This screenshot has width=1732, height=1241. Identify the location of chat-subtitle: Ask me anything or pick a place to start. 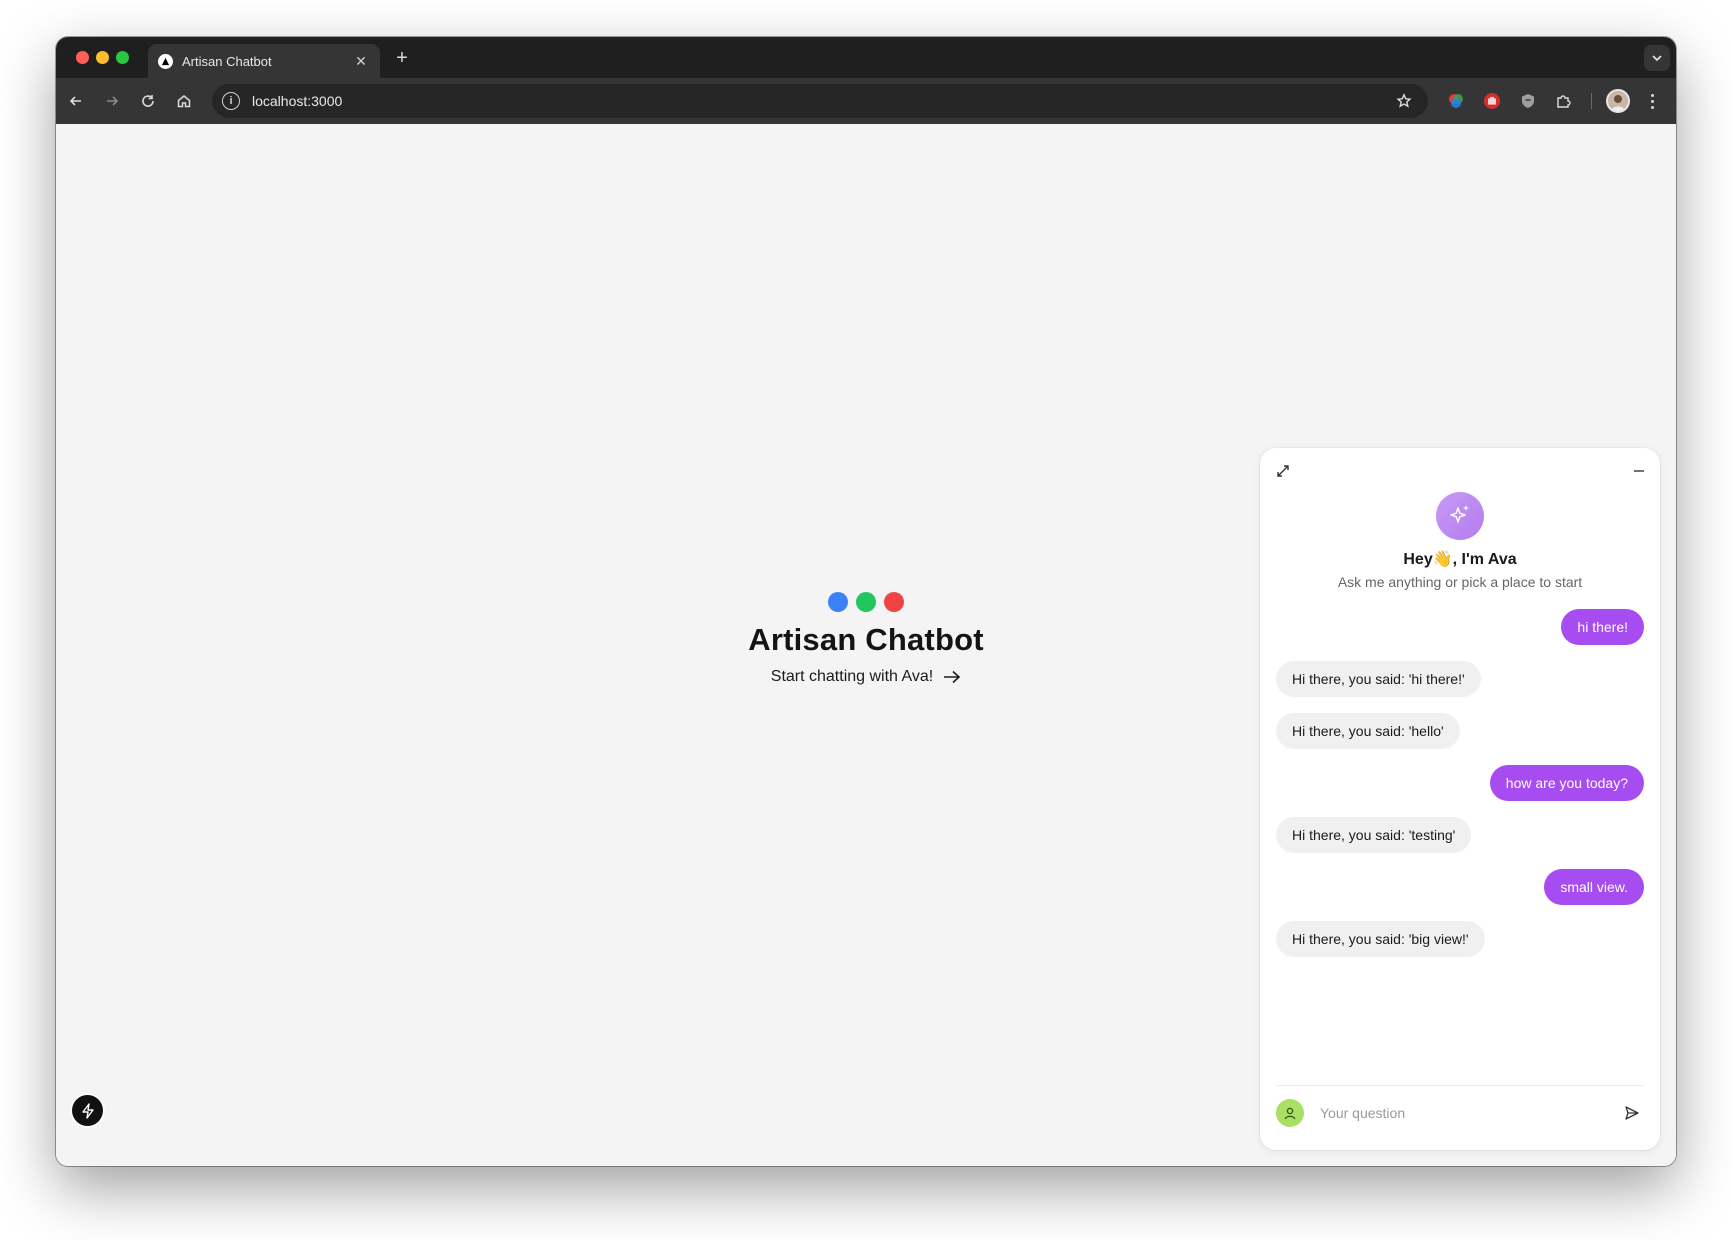
(1460, 582).